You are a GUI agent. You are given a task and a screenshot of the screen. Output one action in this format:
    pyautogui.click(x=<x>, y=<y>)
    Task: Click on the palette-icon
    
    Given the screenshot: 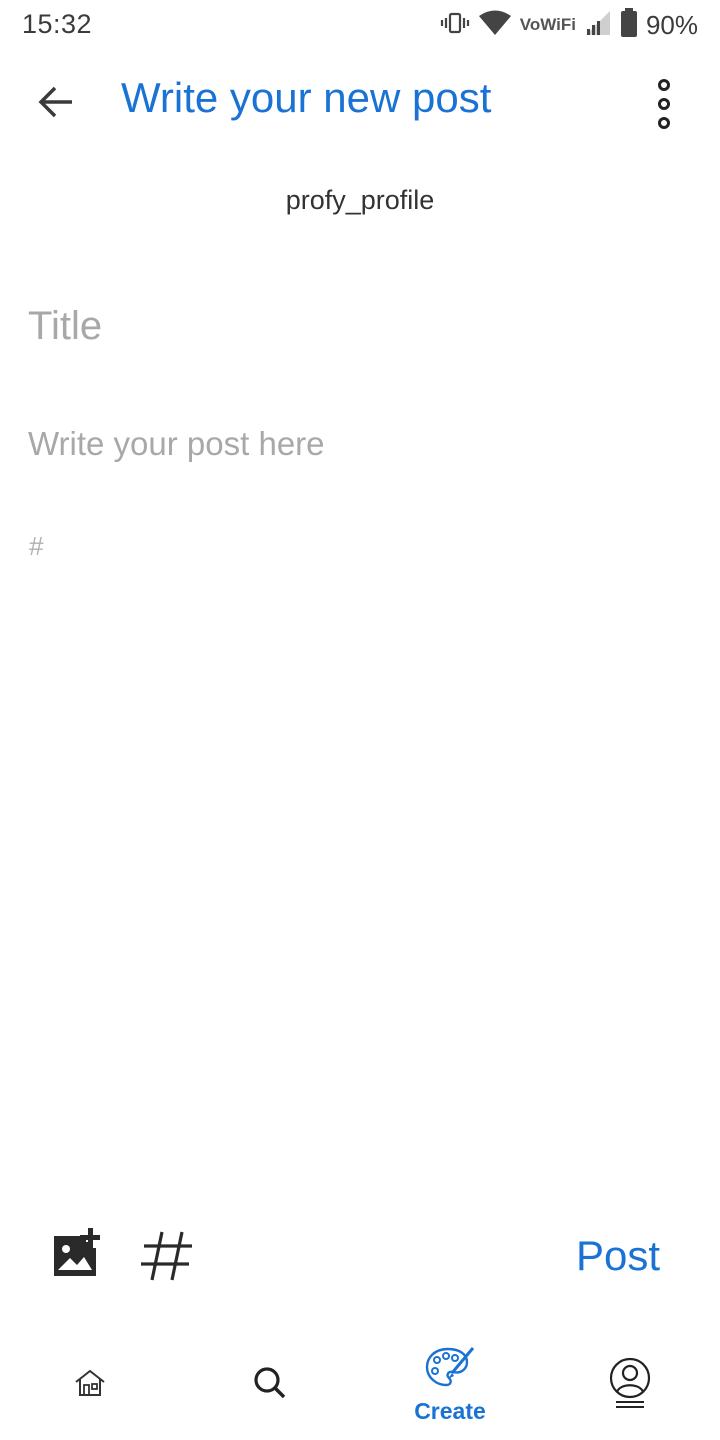 What is the action you would take?
    pyautogui.click(x=450, y=1369)
    